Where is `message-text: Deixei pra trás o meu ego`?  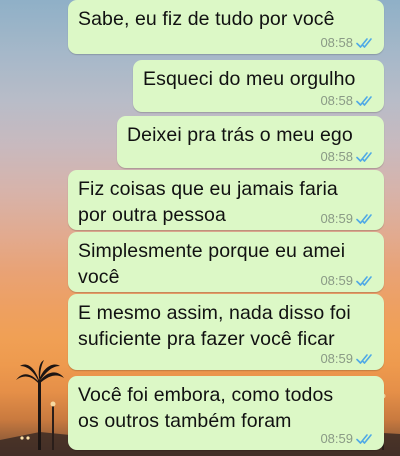 message-text: Deixei pra trás o meu ego is located at coordinates (240, 135).